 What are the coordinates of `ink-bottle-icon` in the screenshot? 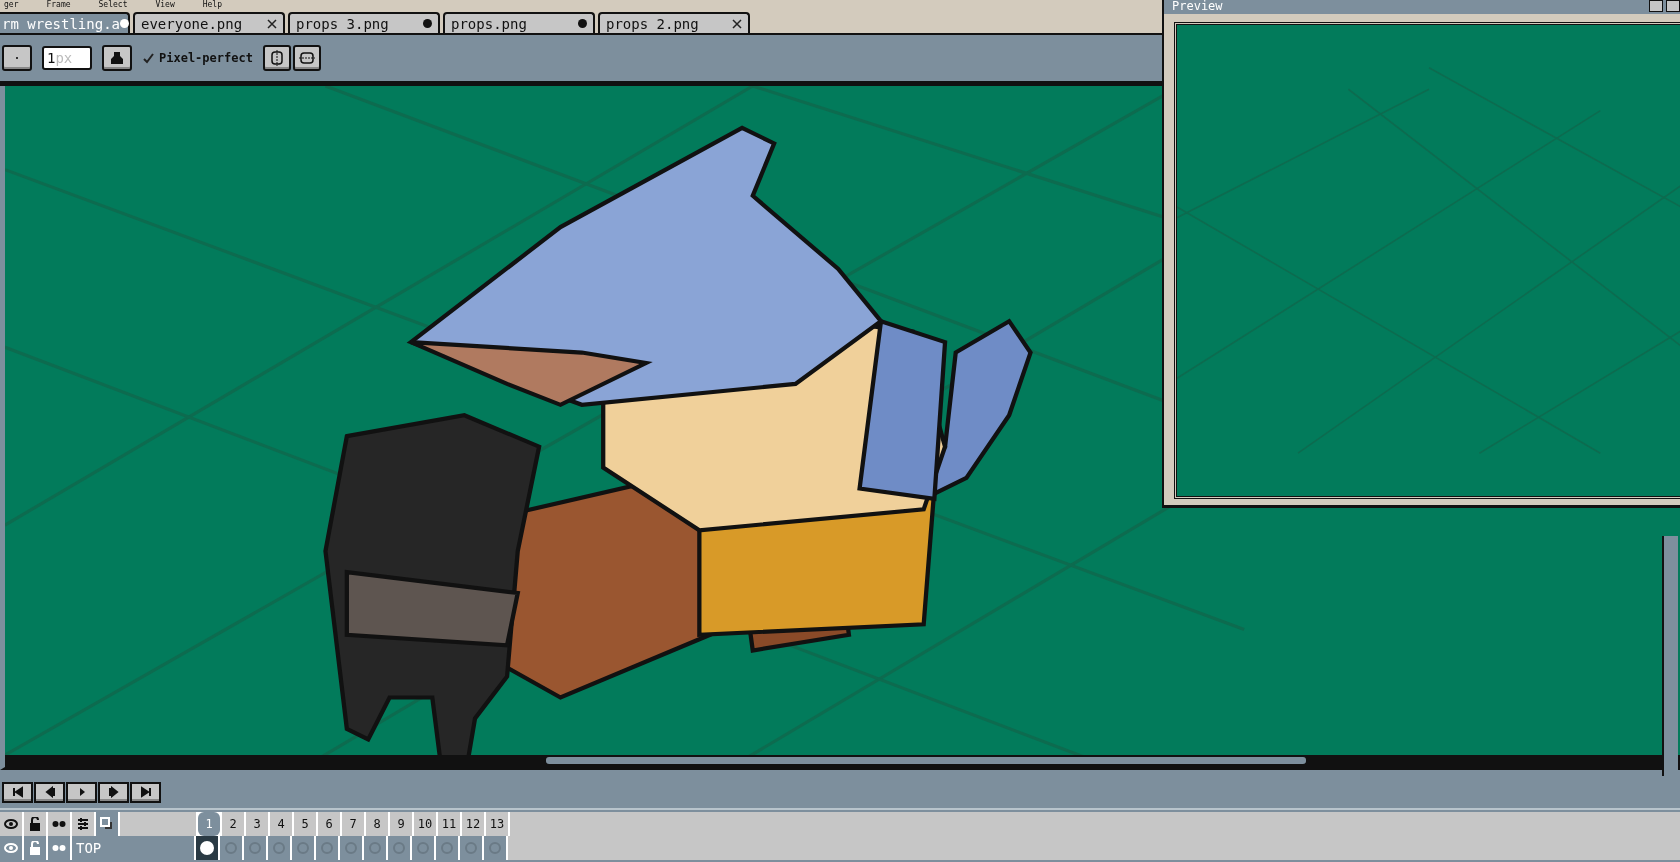 It's located at (117, 58).